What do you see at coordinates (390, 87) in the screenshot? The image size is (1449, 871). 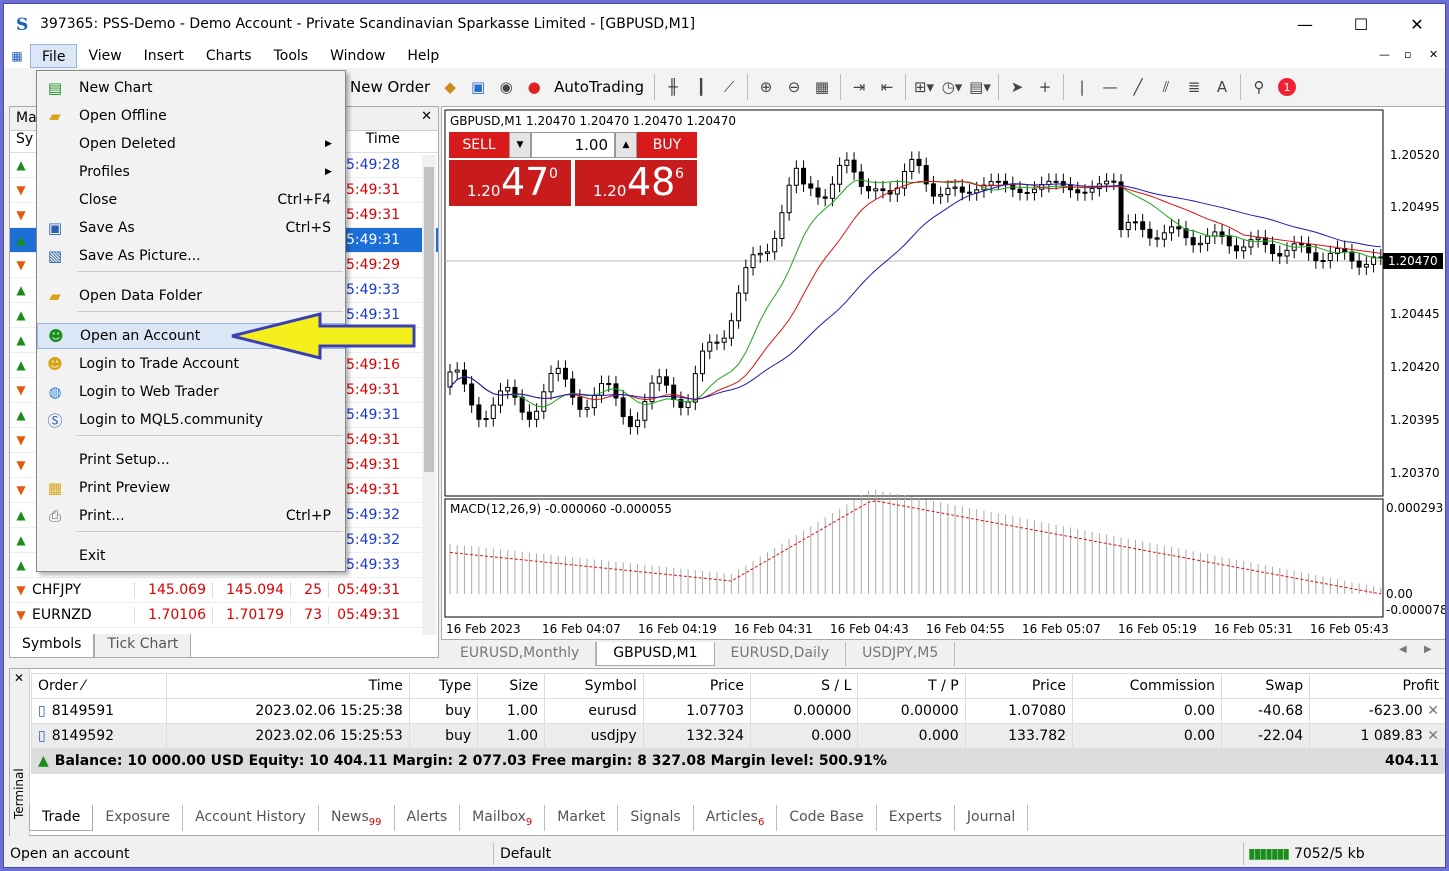 I see `new-order-button: New Order` at bounding box center [390, 87].